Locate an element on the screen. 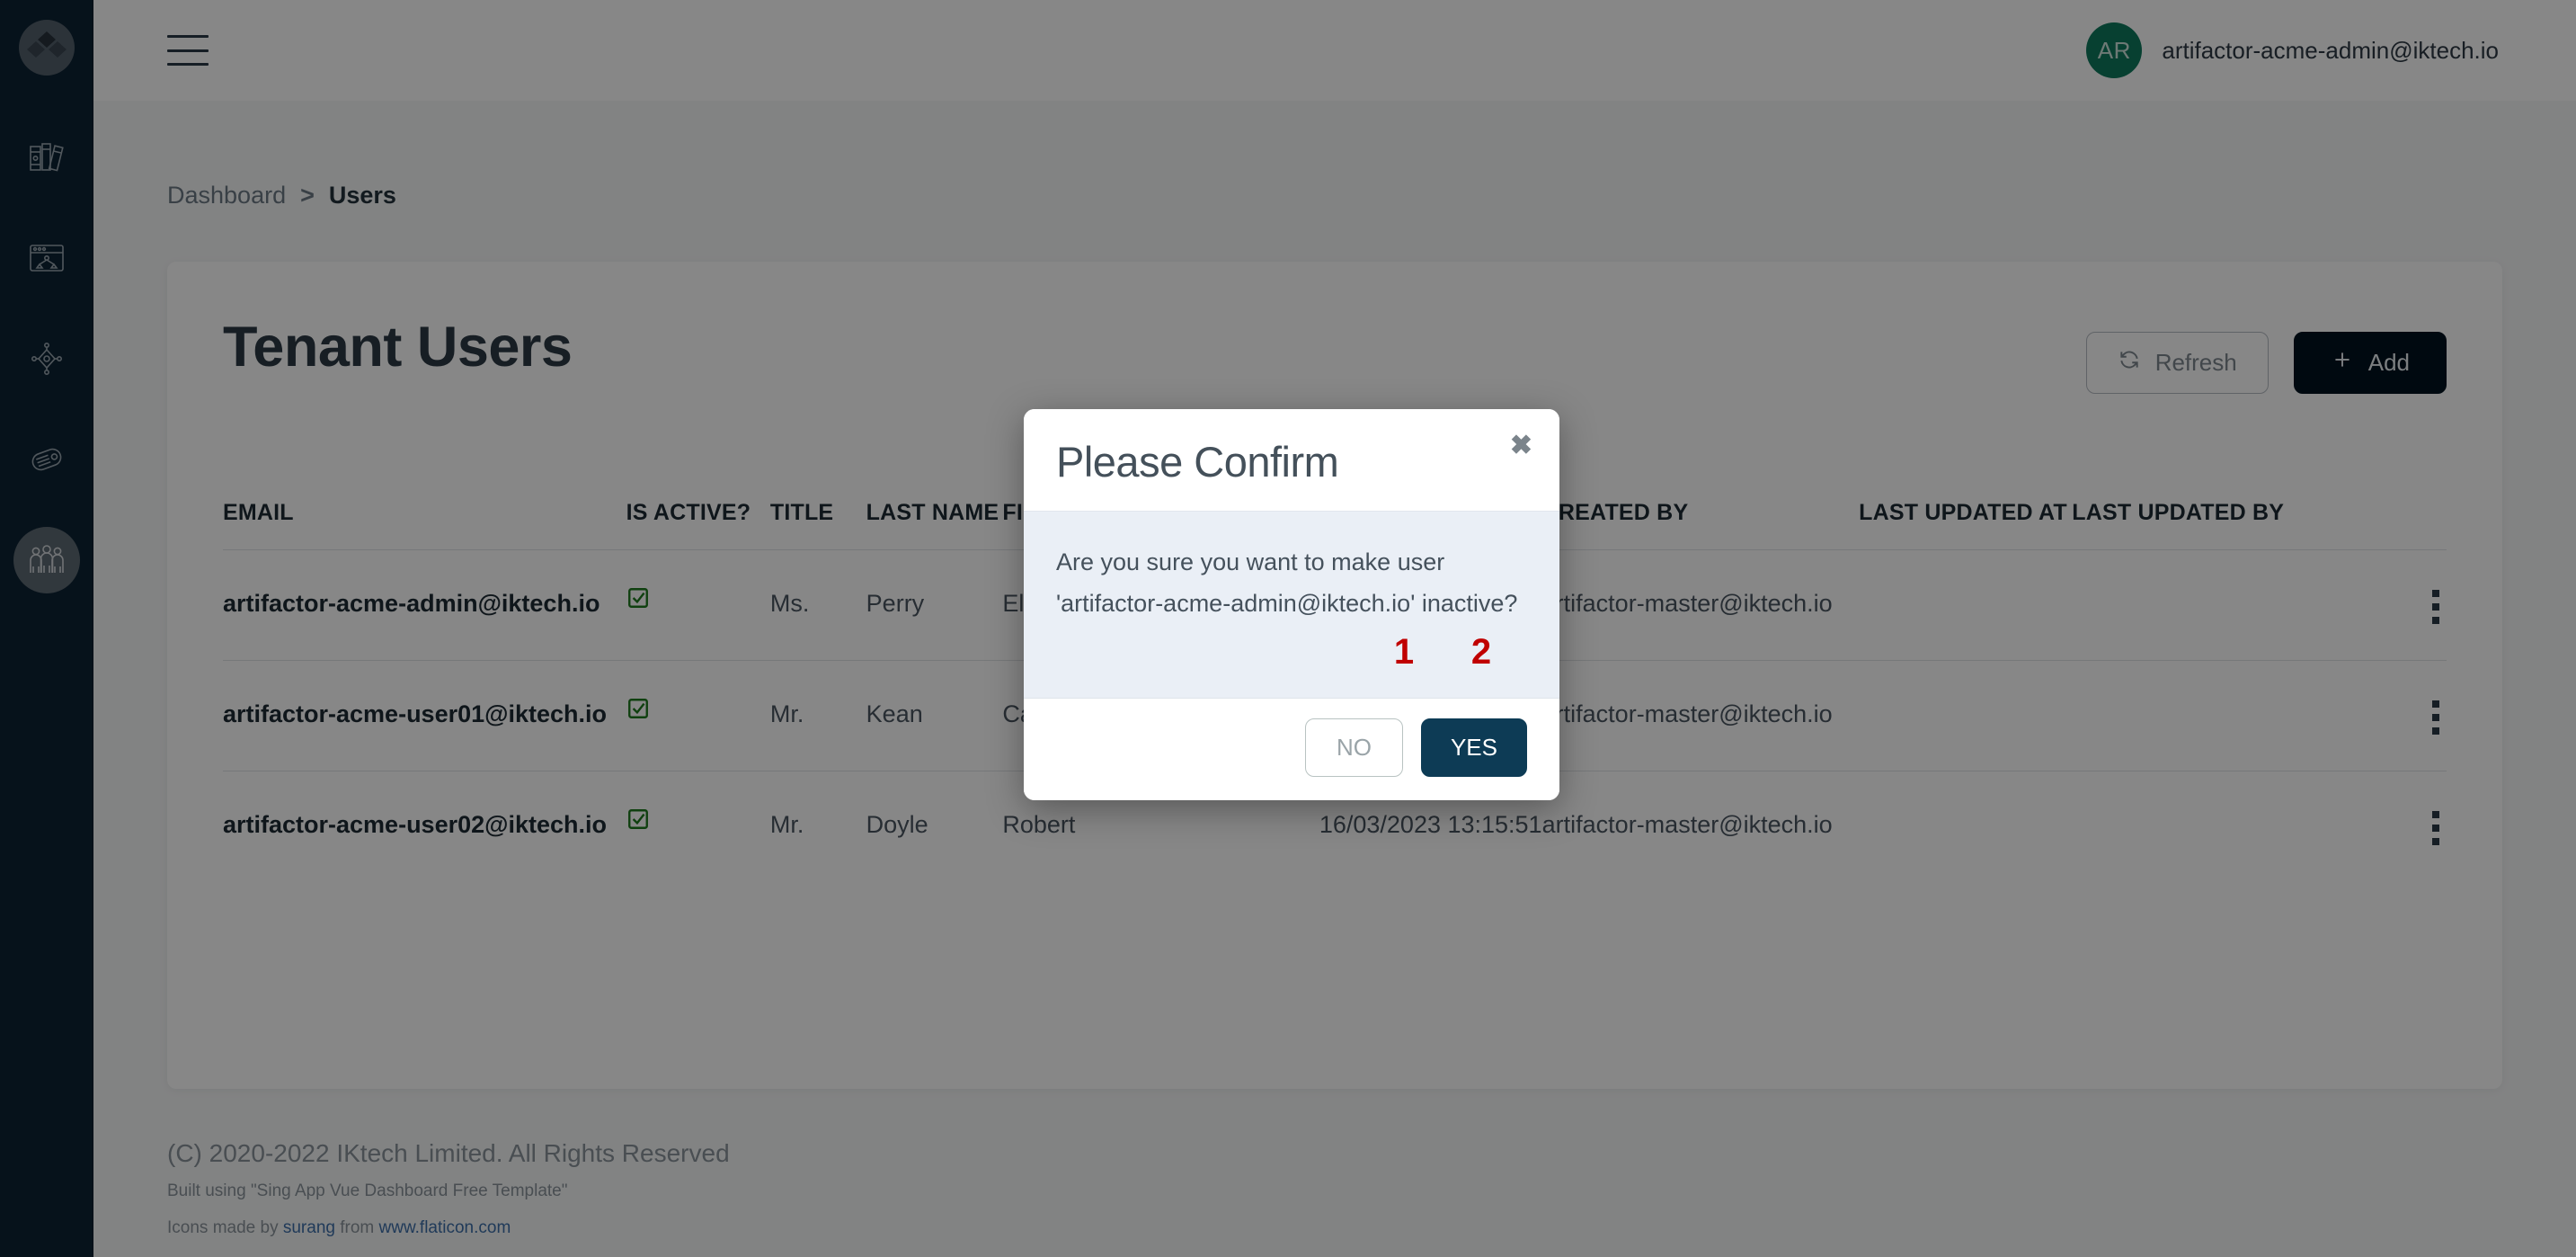 The image size is (2576, 1257). annotation-markers: 1 2 is located at coordinates (1289, 652).